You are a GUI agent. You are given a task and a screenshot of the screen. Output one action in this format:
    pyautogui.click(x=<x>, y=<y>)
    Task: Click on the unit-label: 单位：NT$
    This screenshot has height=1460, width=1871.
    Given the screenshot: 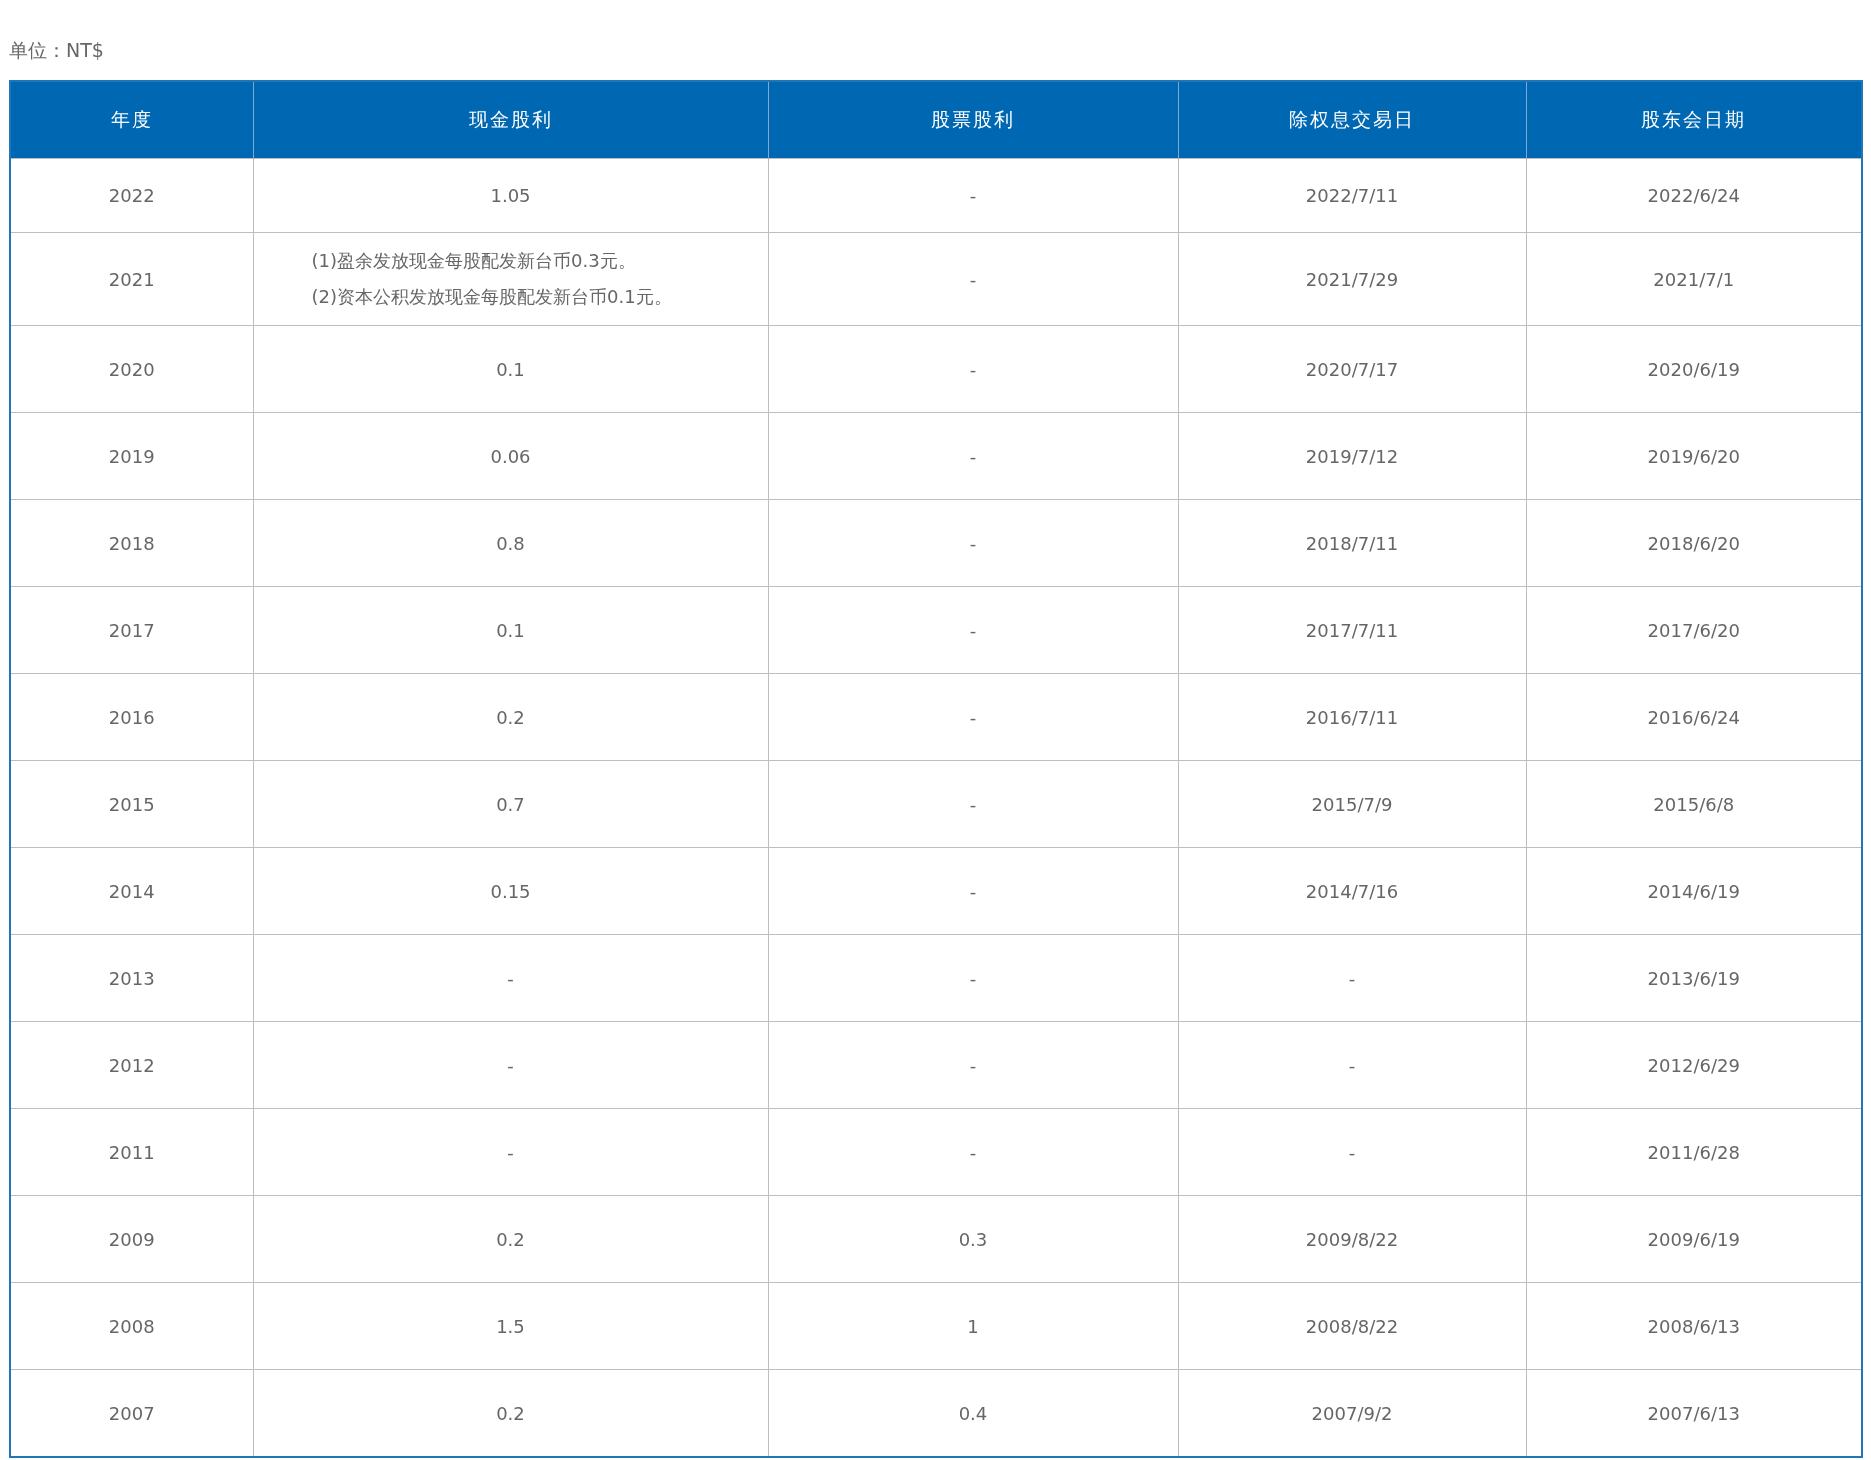 What is the action you would take?
    pyautogui.click(x=56, y=50)
    